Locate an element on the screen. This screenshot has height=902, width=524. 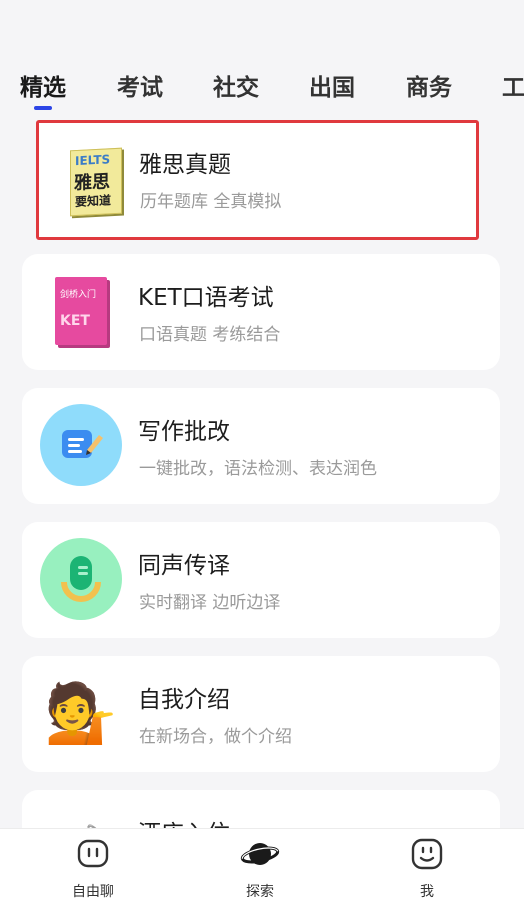
card-ket-speaking: 剑桥入门 KET KET口语考试 口语真题 考练结合 is located at coordinates (261, 312).